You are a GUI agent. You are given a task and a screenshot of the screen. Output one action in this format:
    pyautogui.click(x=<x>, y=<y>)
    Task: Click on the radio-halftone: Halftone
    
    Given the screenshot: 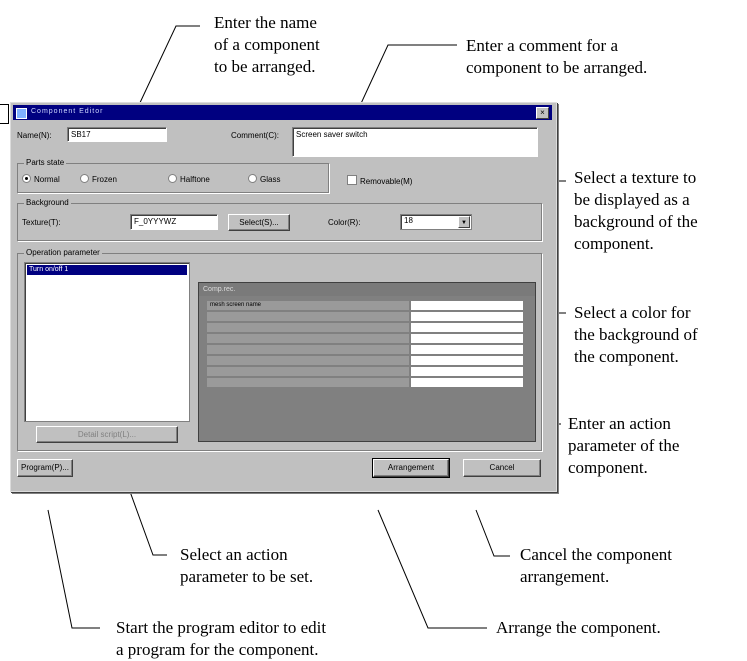 What is the action you would take?
    pyautogui.click(x=189, y=179)
    